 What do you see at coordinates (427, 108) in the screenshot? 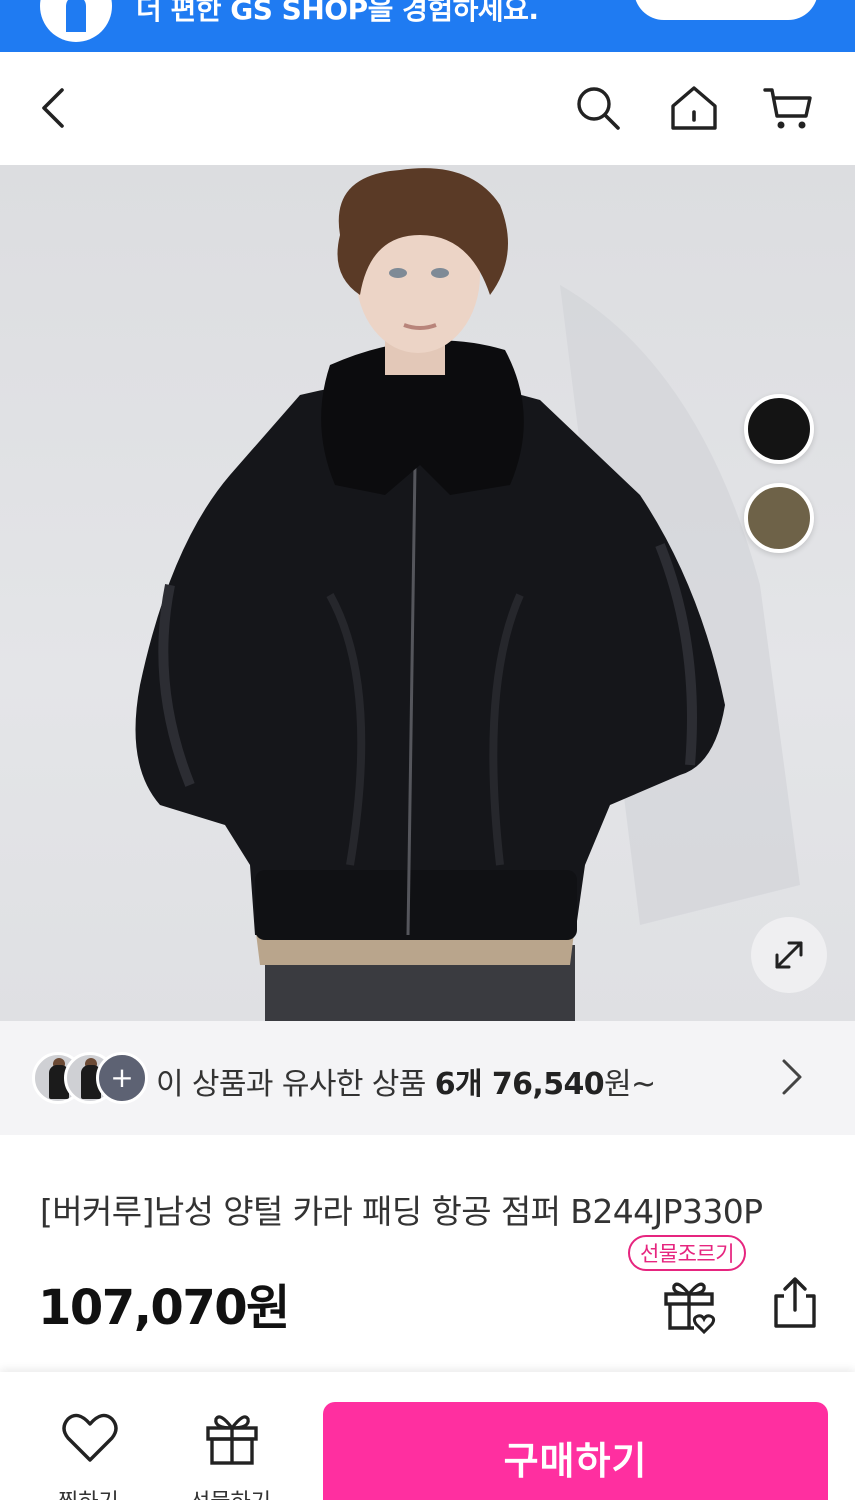
I see `top-nav` at bounding box center [427, 108].